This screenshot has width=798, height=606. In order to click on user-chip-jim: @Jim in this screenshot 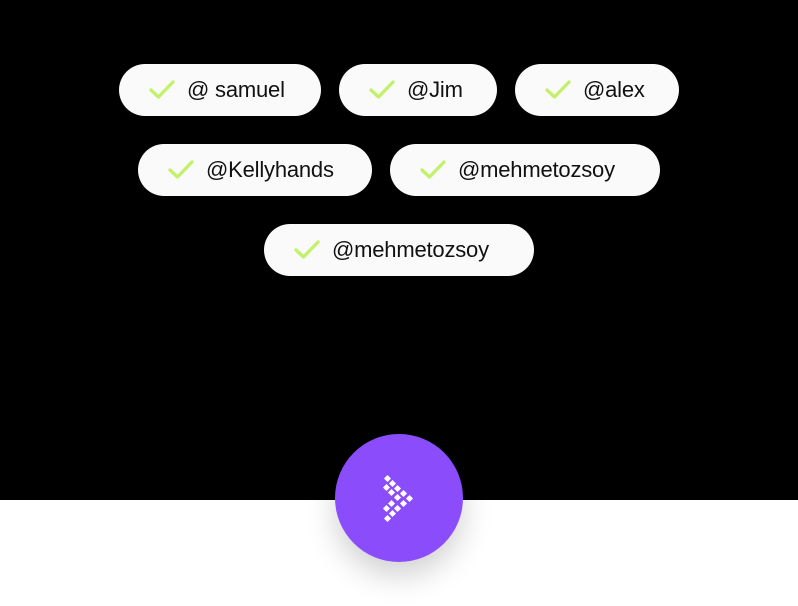, I will do `click(418, 90)`.